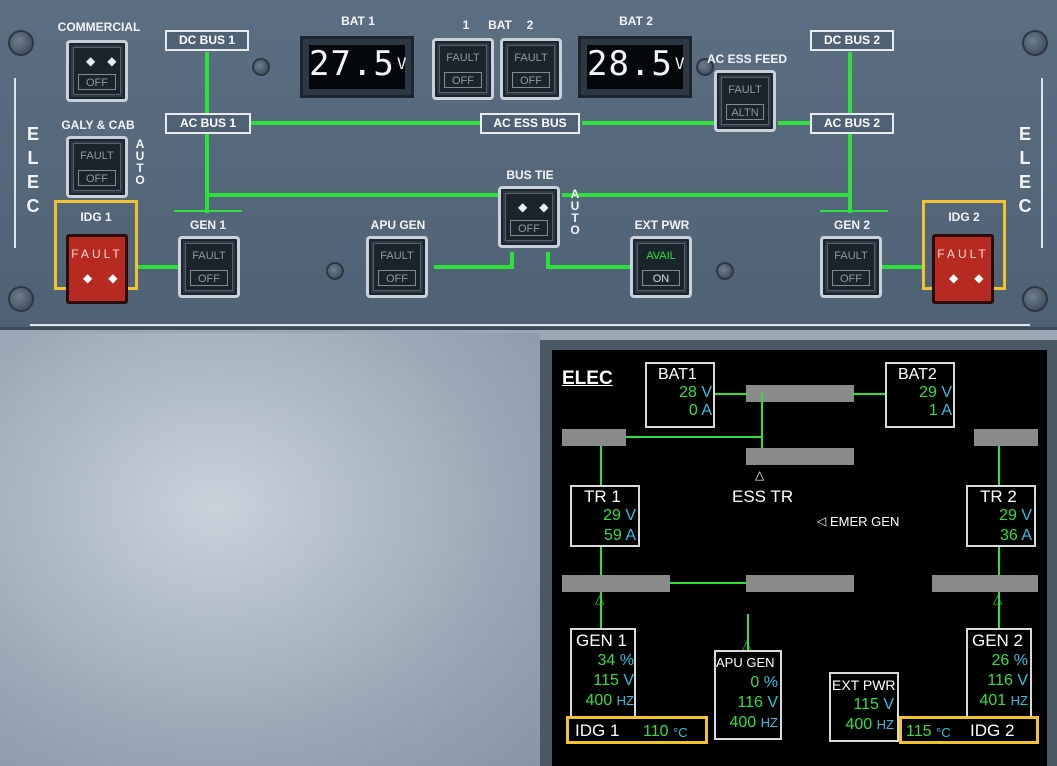 The image size is (1057, 766). Describe the element at coordinates (612, 515) in the screenshot. I see `tr1-volts: 29` at that location.